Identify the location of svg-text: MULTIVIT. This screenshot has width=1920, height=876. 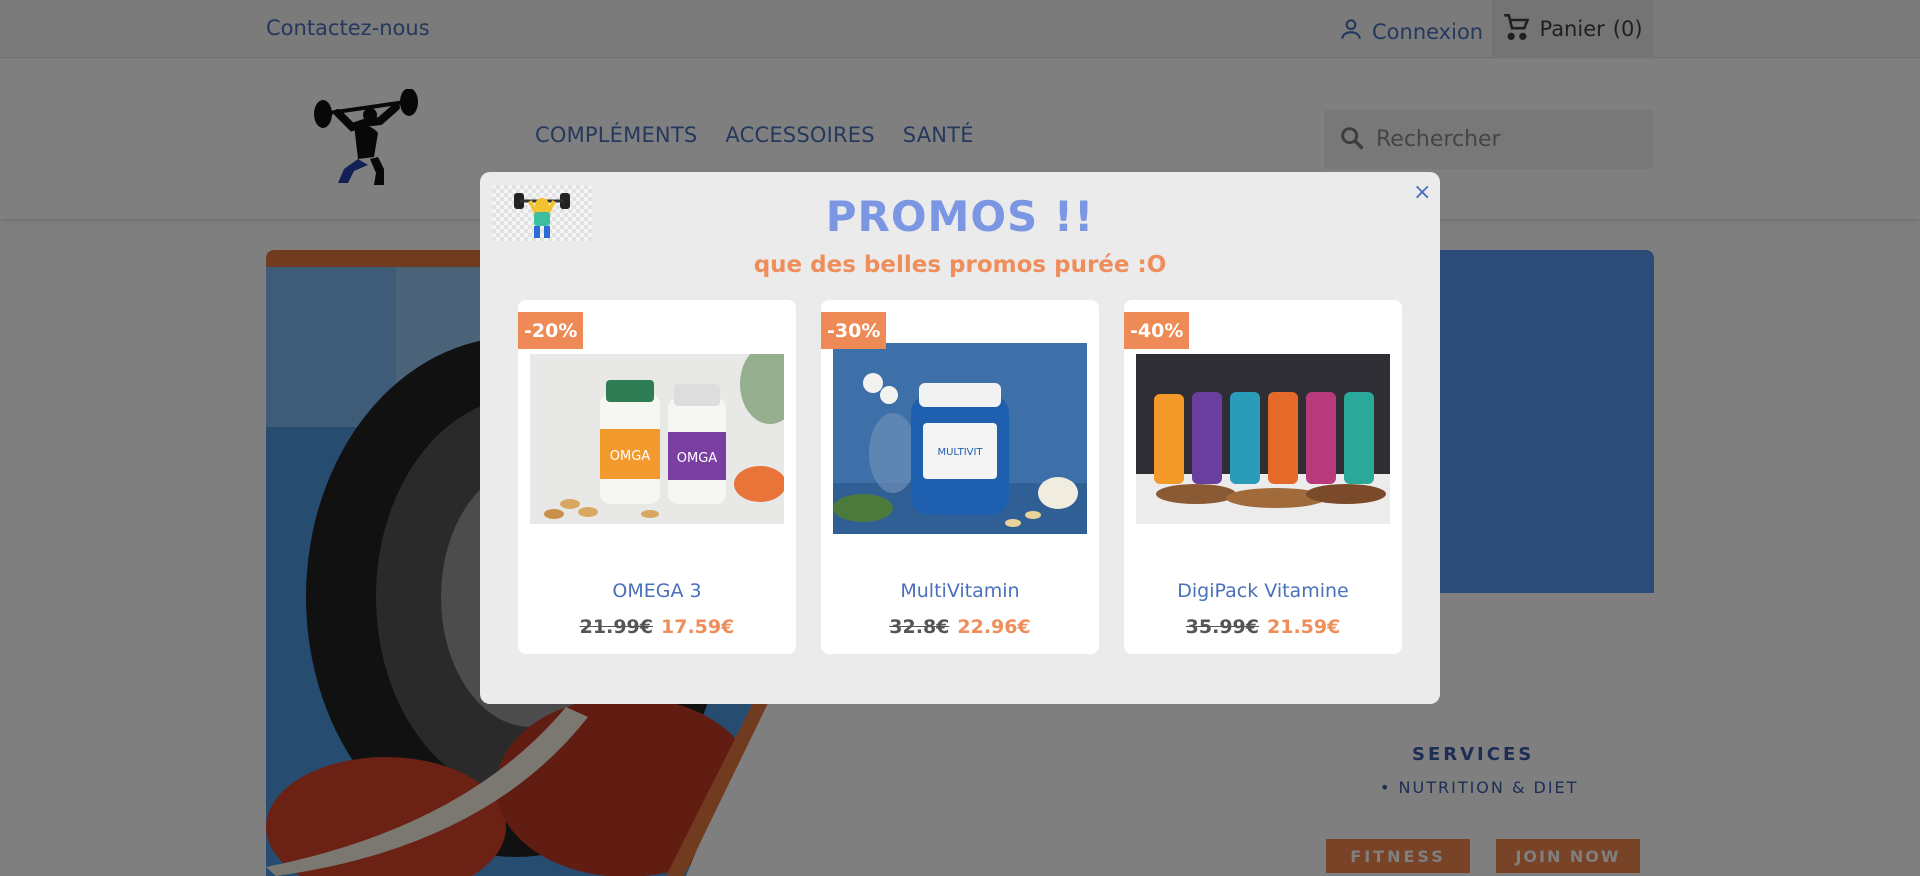
(960, 452).